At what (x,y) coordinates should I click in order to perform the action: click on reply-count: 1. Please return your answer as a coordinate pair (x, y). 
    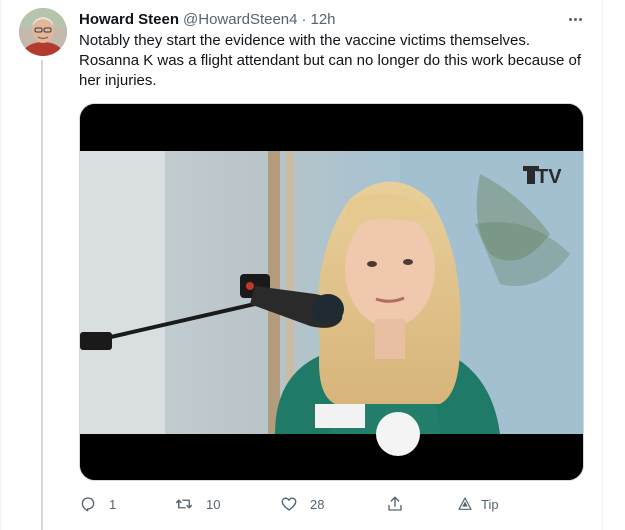
    Looking at the image, I should click on (113, 504).